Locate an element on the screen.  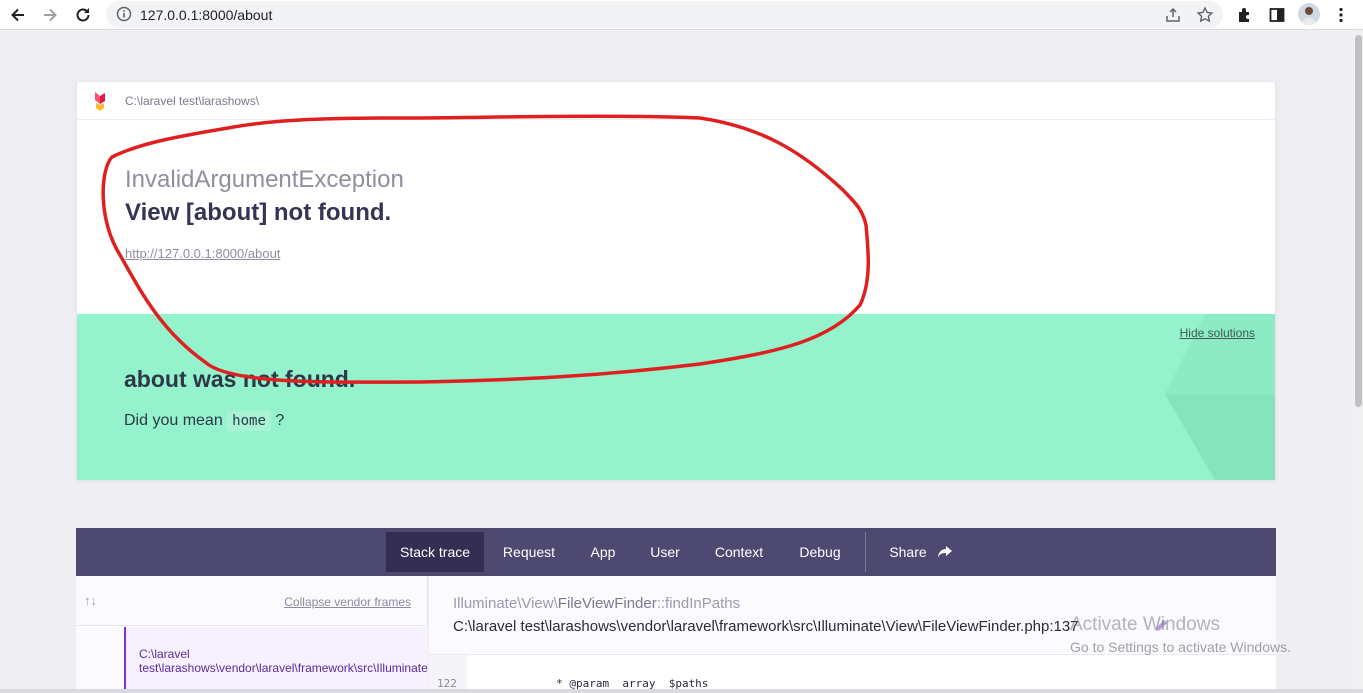
tab-separator is located at coordinates (865, 552).